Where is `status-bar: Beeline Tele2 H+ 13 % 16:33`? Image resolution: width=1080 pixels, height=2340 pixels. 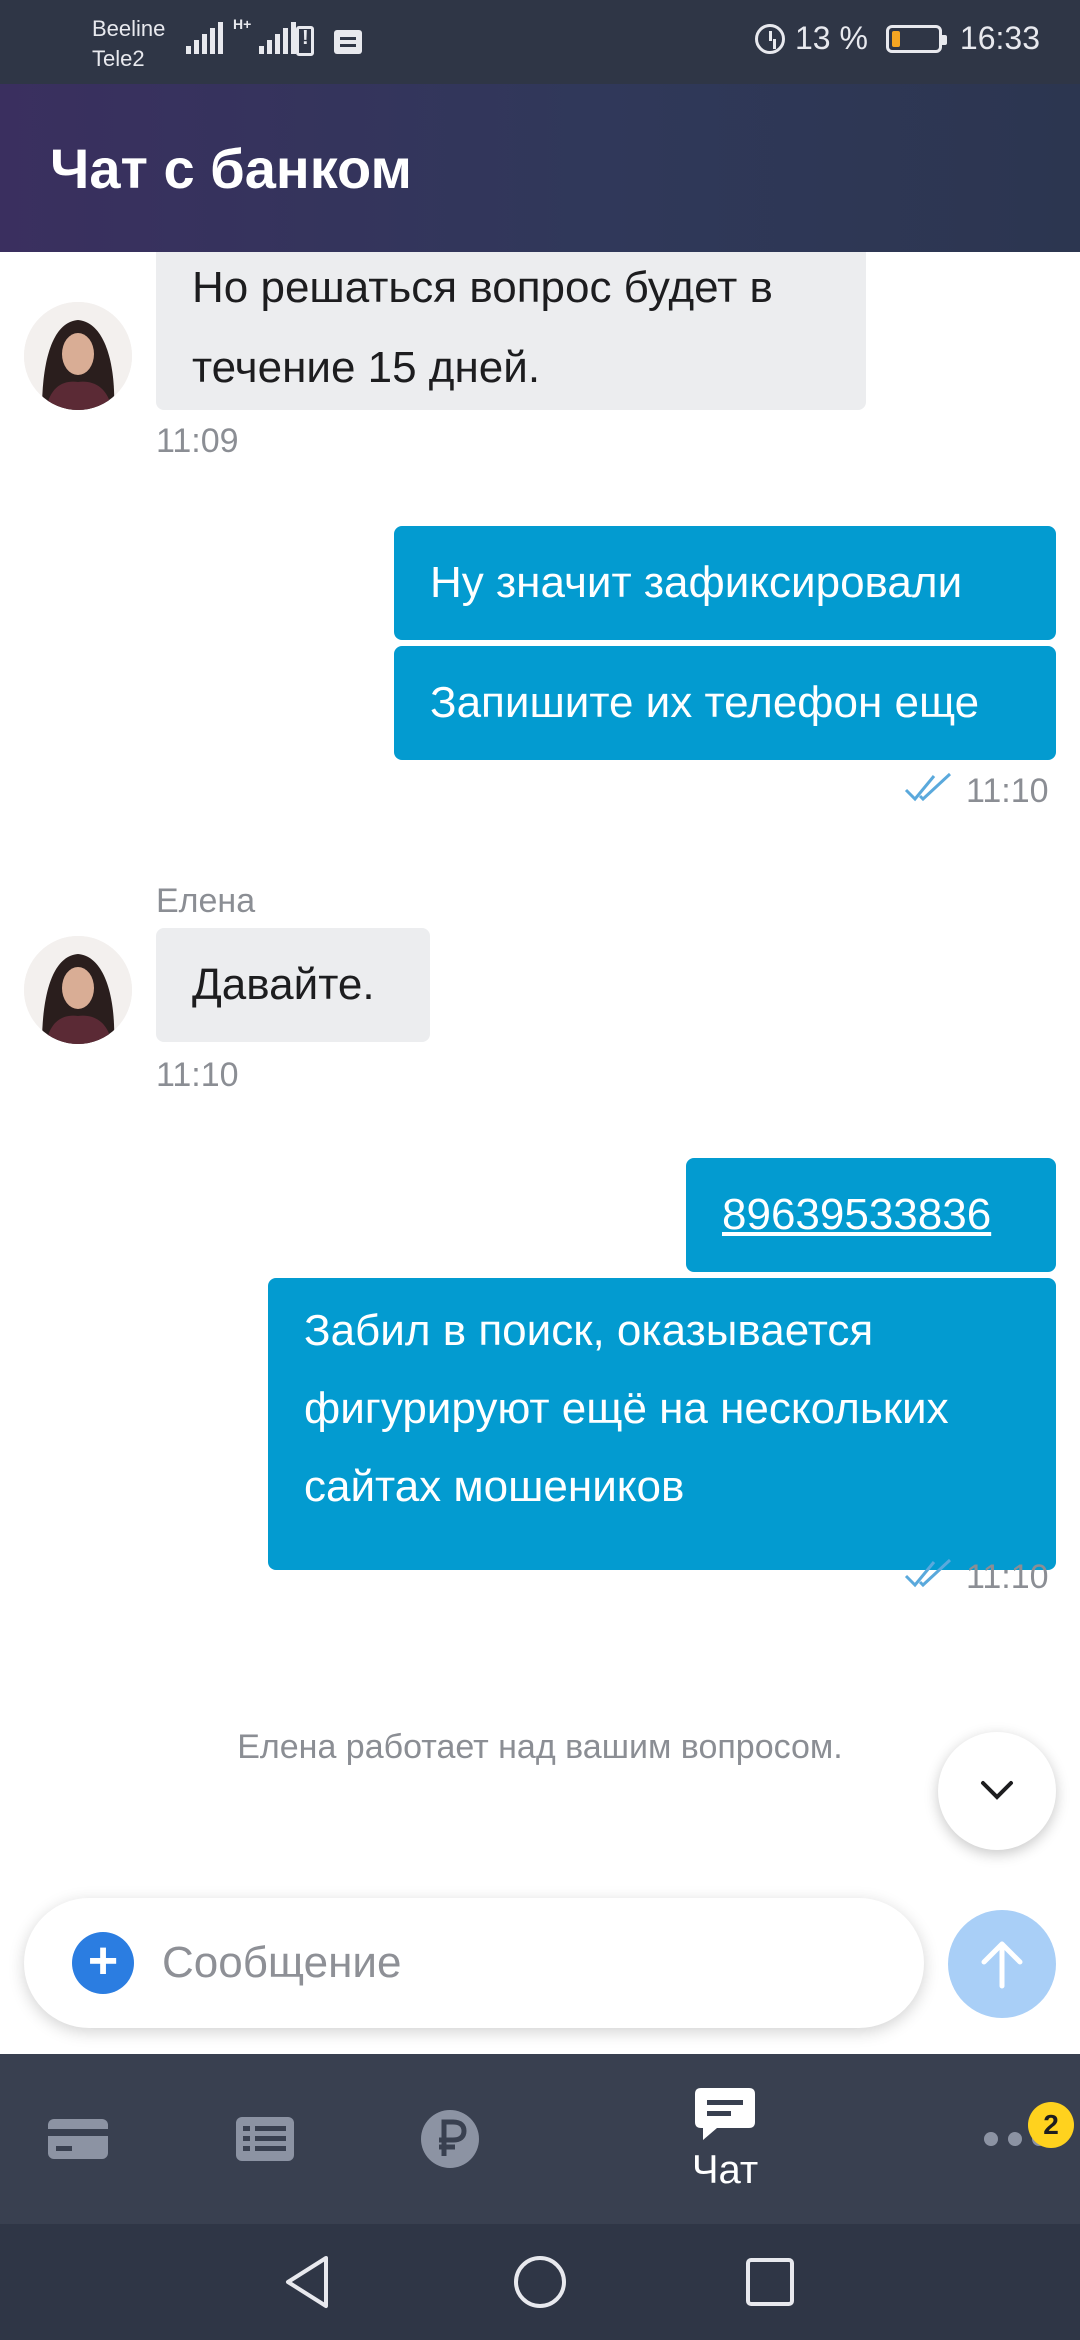
status-bar: Beeline Tele2 H+ 13 % 16:33 is located at coordinates (540, 42).